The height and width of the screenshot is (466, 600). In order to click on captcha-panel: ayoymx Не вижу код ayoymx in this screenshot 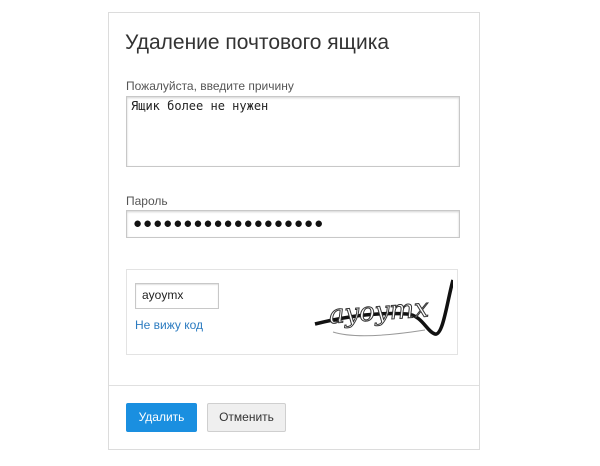, I will do `click(292, 312)`.